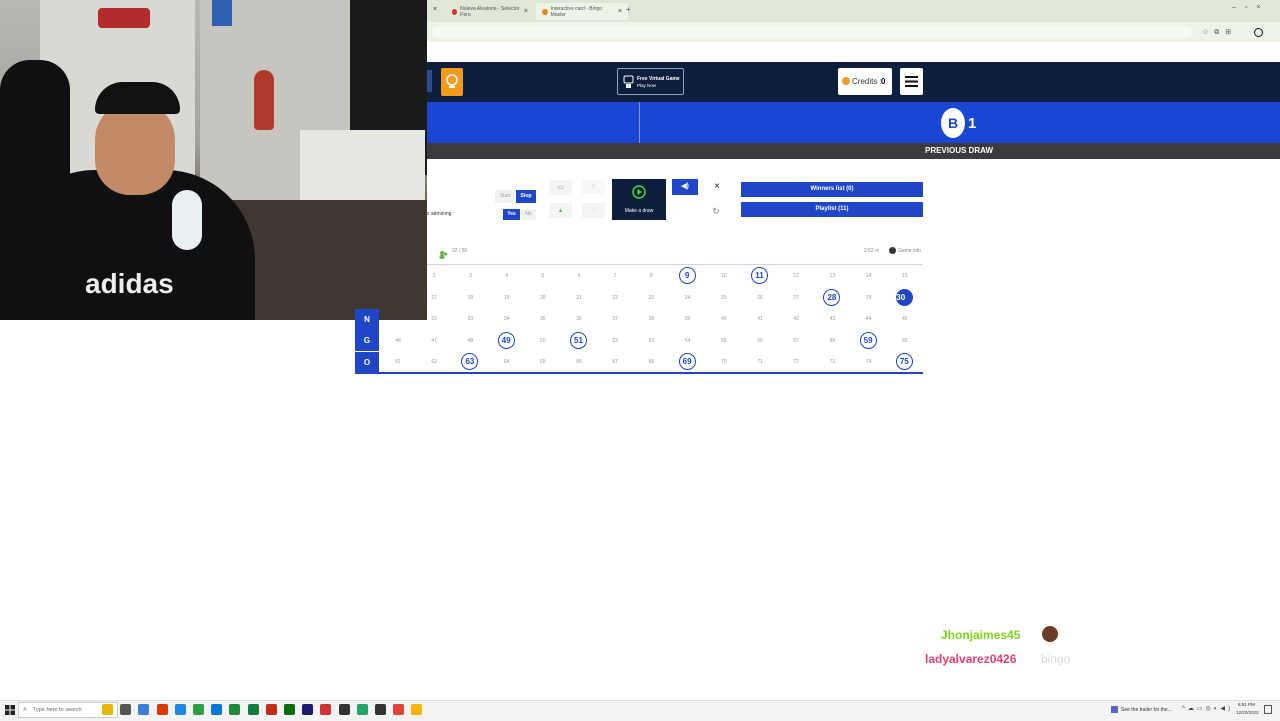 Image resolution: width=1280 pixels, height=721 pixels. What do you see at coordinates (470, 340) in the screenshot?
I see `bingo-number: 48` at bounding box center [470, 340].